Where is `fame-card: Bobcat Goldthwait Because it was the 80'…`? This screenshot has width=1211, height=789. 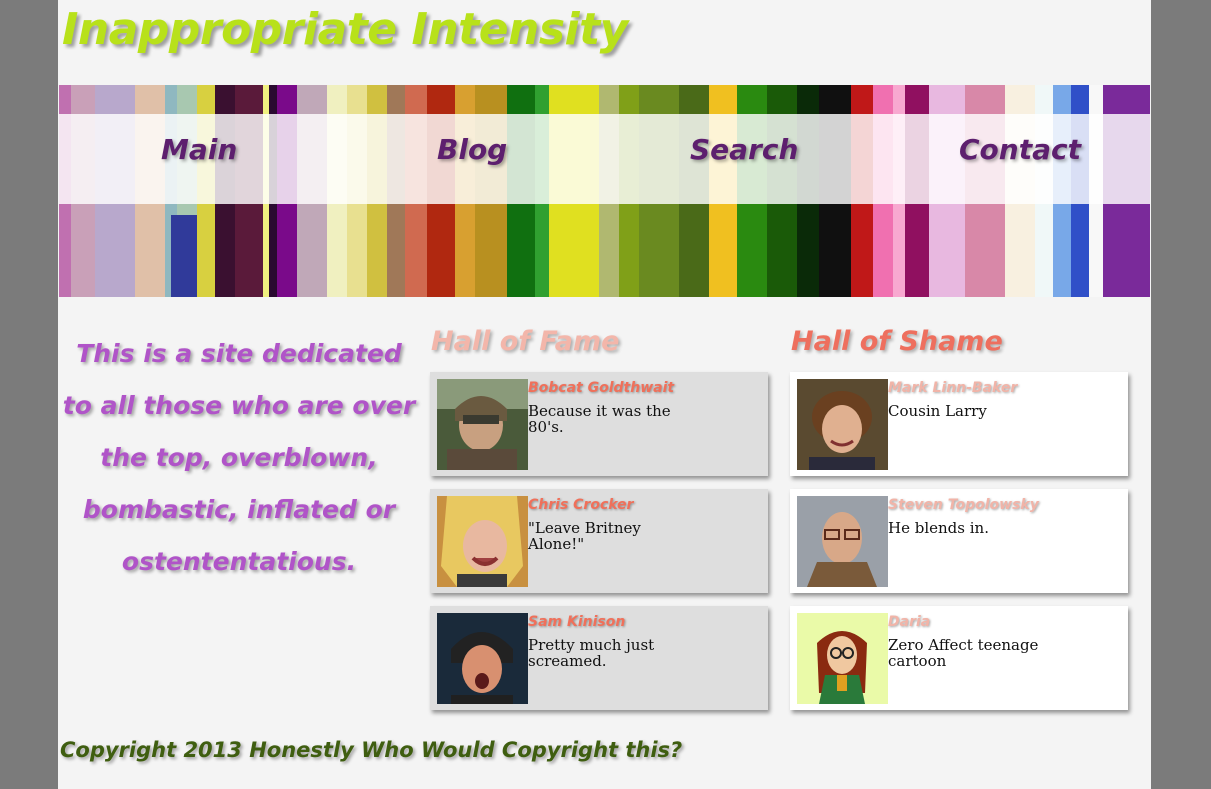
fame-card: Bobcat Goldthwait Because it was the 80'… is located at coordinates (599, 424).